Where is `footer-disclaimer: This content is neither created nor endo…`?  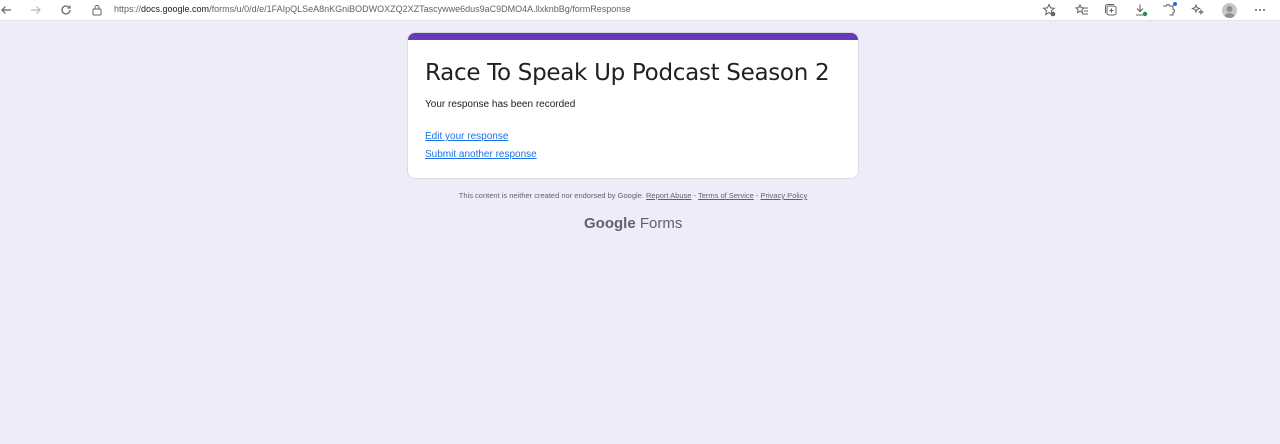 footer-disclaimer: This content is neither created nor endo… is located at coordinates (633, 195).